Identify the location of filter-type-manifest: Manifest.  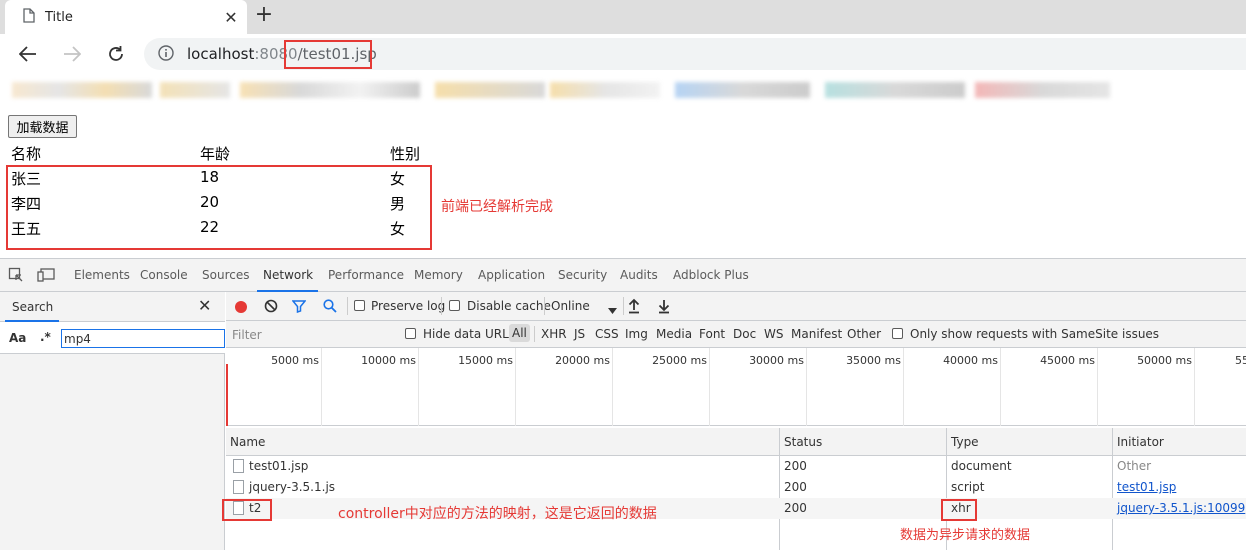
(816, 334).